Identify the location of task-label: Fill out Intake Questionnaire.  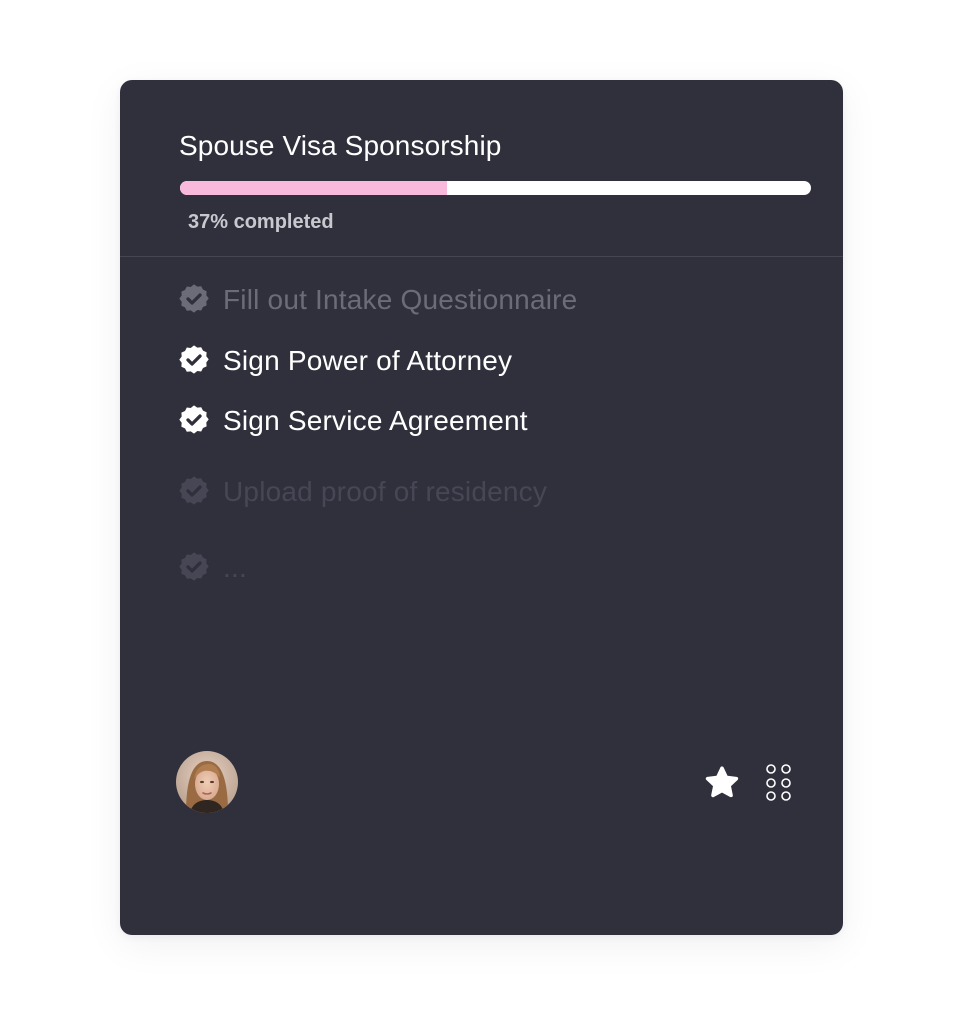
(400, 299).